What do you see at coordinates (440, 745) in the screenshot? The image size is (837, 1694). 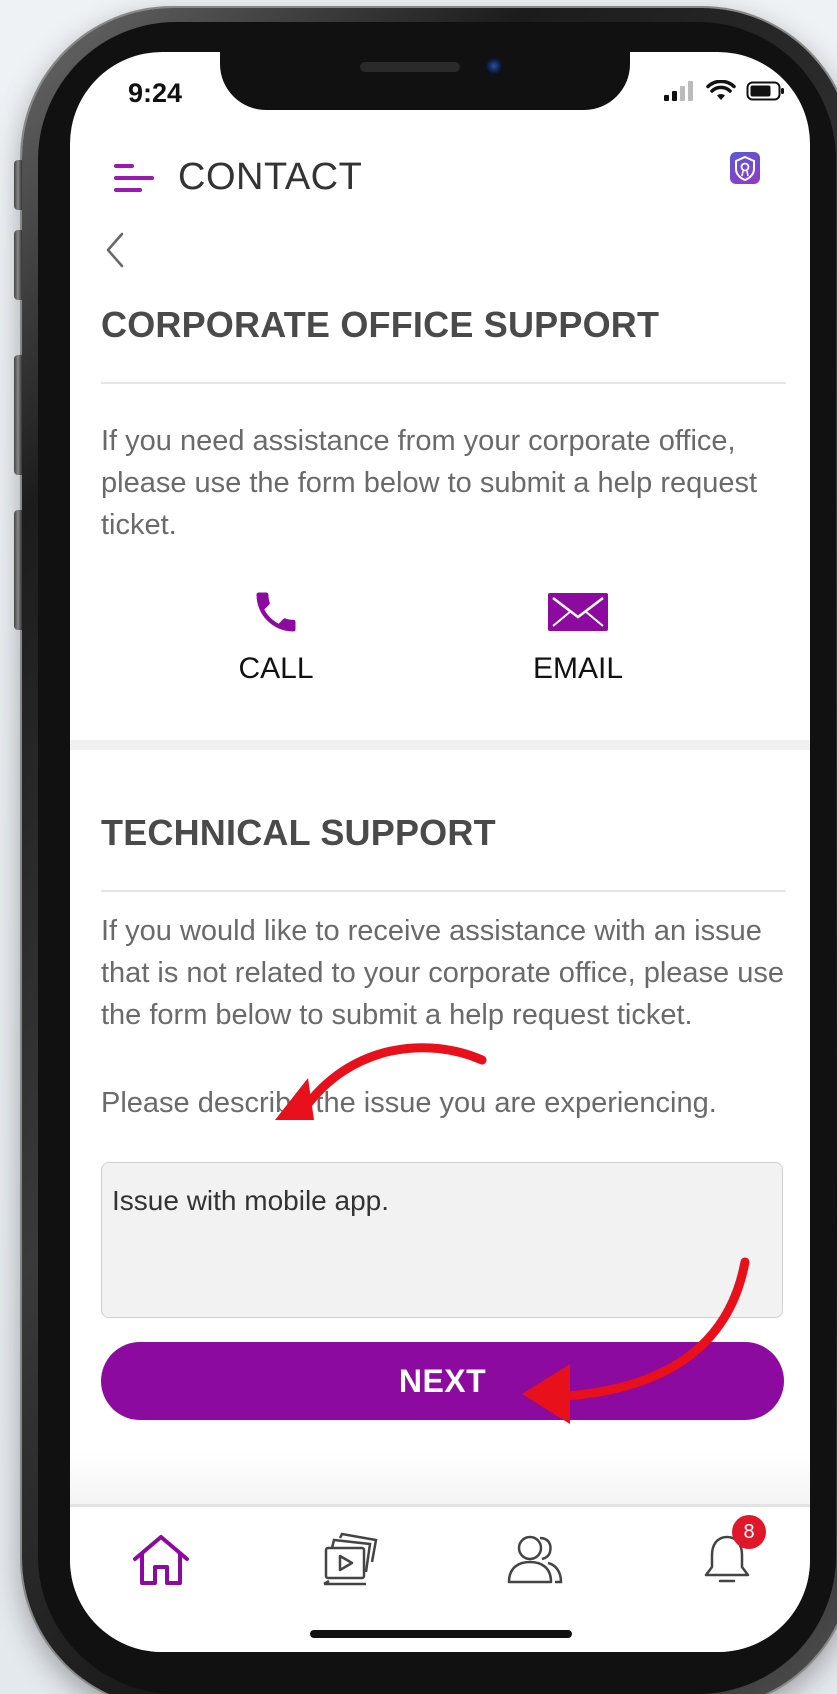 I see `section-separator-band` at bounding box center [440, 745].